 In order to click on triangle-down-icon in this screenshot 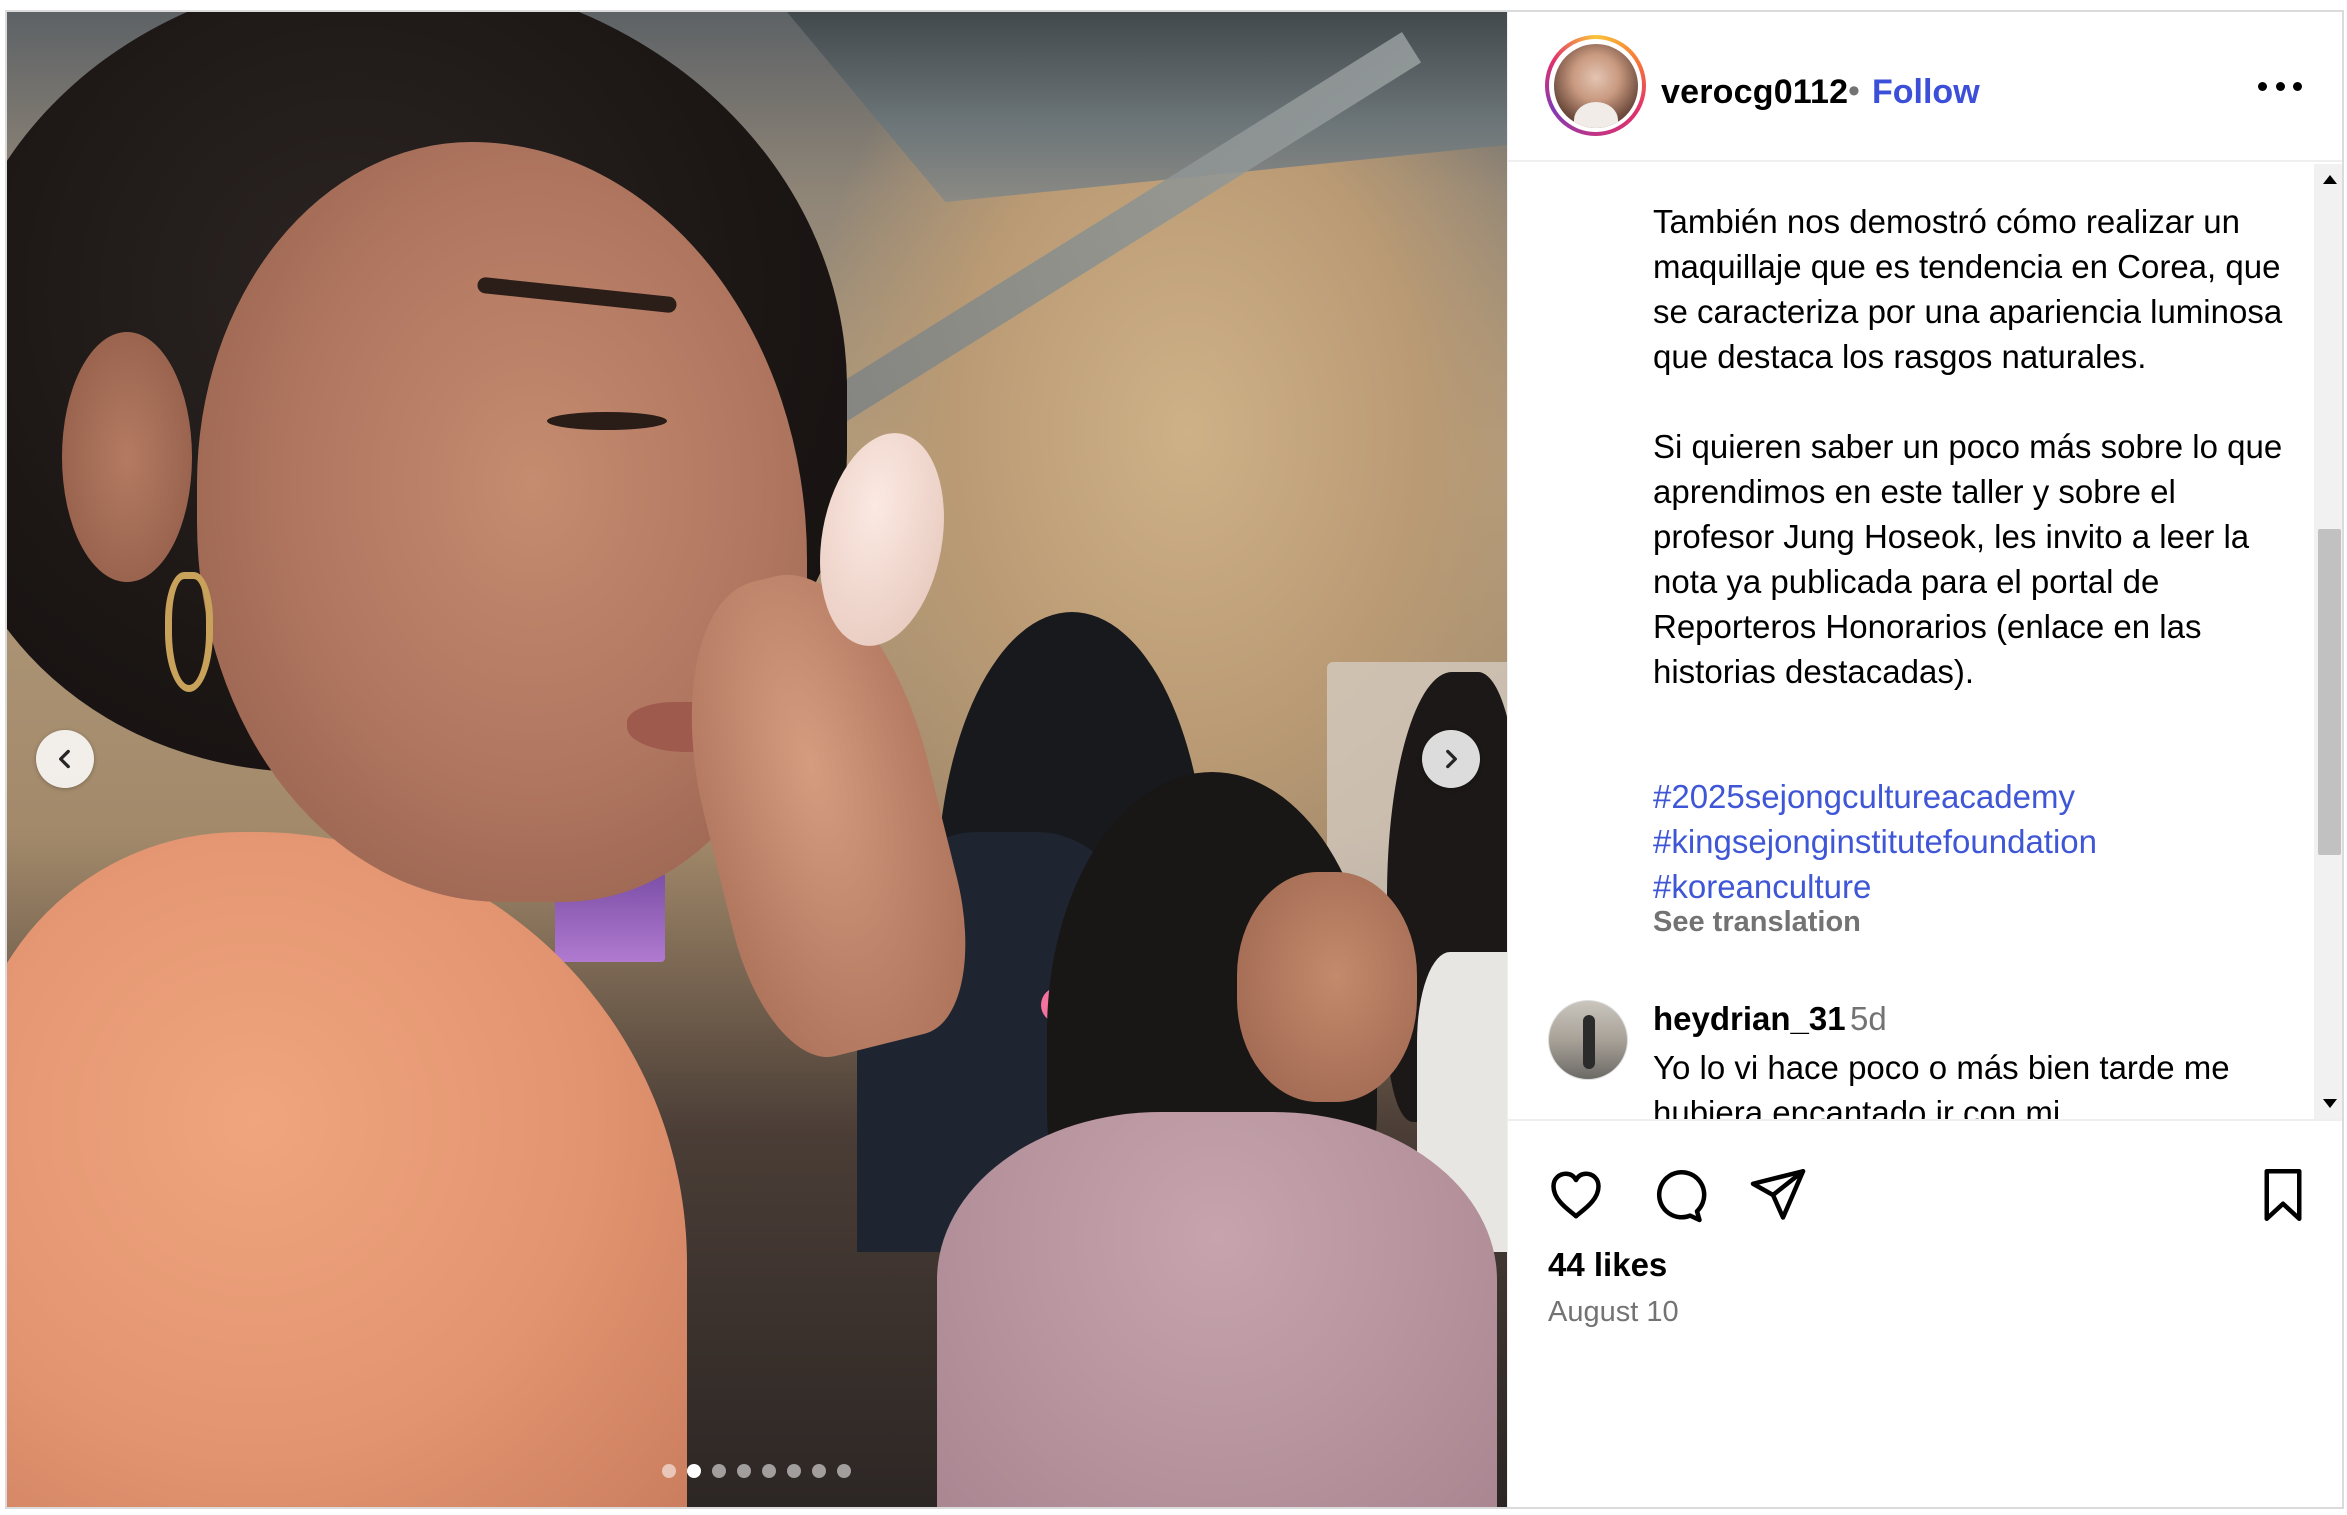, I will do `click(2329, 1103)`.